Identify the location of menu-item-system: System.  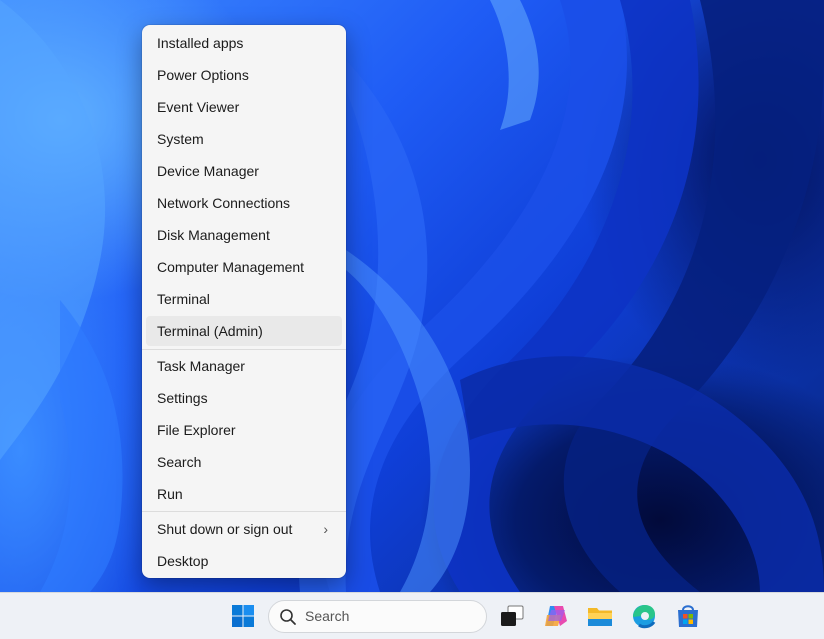
(244, 139).